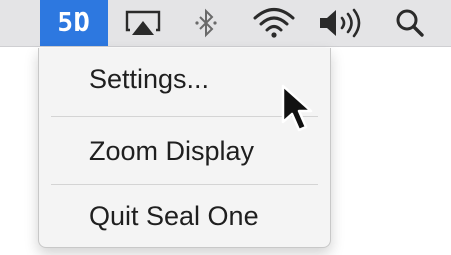 This screenshot has height=255, width=451. I want to click on spotlight-search-icon, so click(410, 23).